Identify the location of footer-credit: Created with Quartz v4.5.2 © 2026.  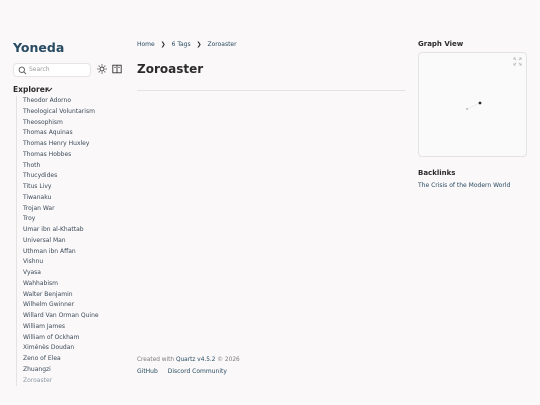
(188, 360).